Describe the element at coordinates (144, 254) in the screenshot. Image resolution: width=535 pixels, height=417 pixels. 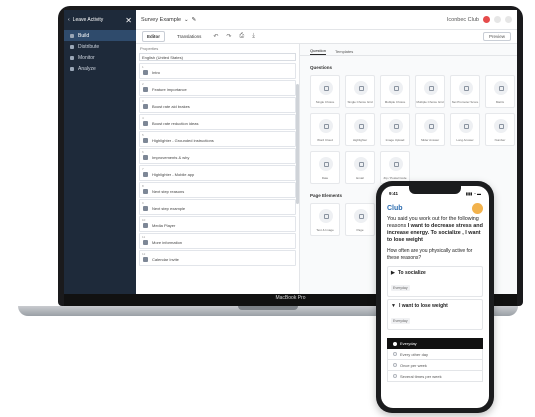
I see `question-number: 12` at that location.